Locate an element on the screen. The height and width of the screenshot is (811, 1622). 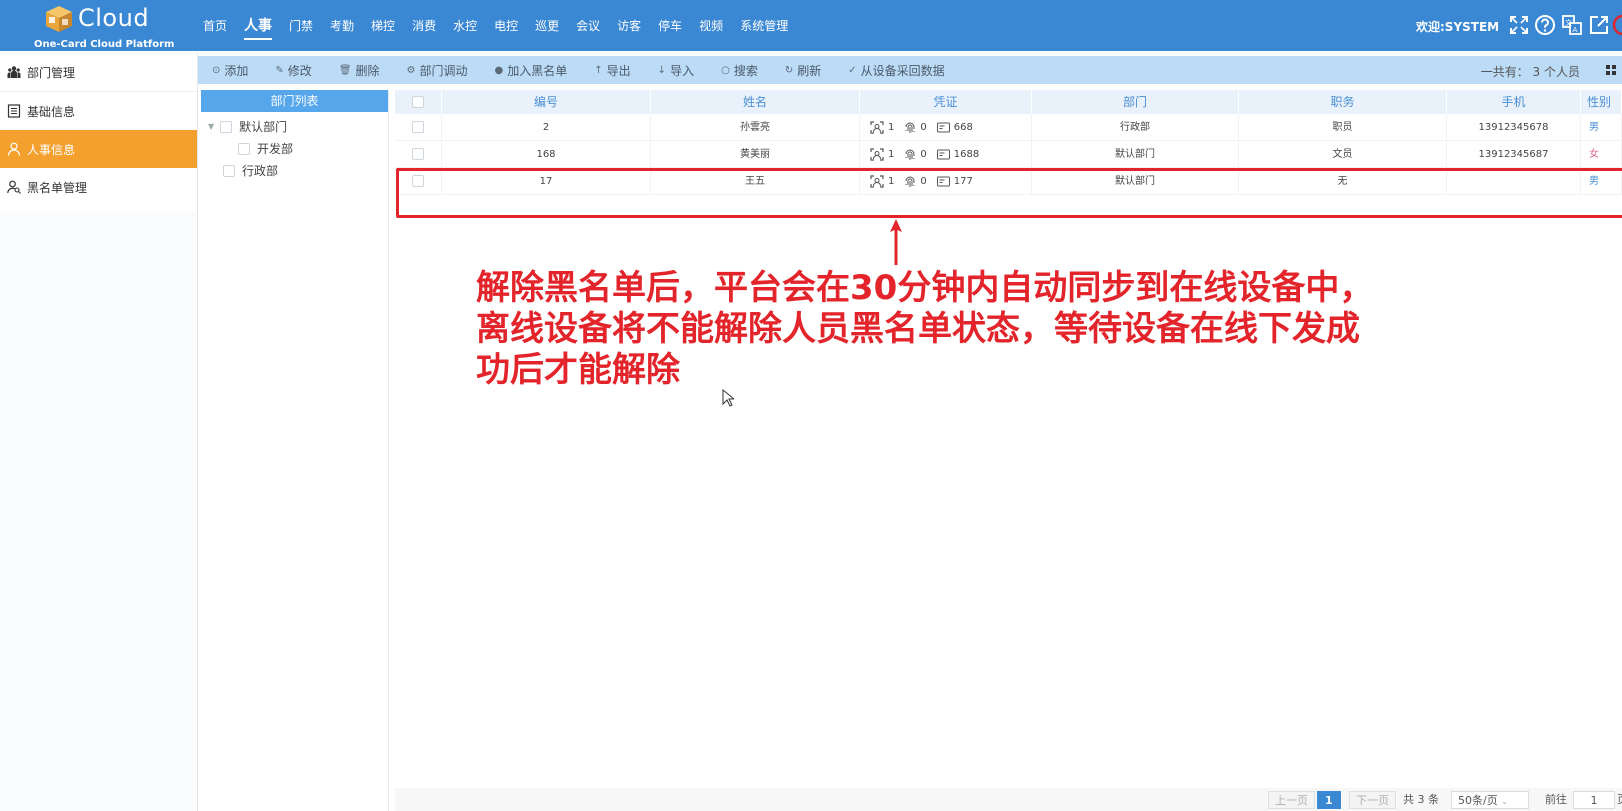
nav-item-access: 门禁 is located at coordinates (301, 25).